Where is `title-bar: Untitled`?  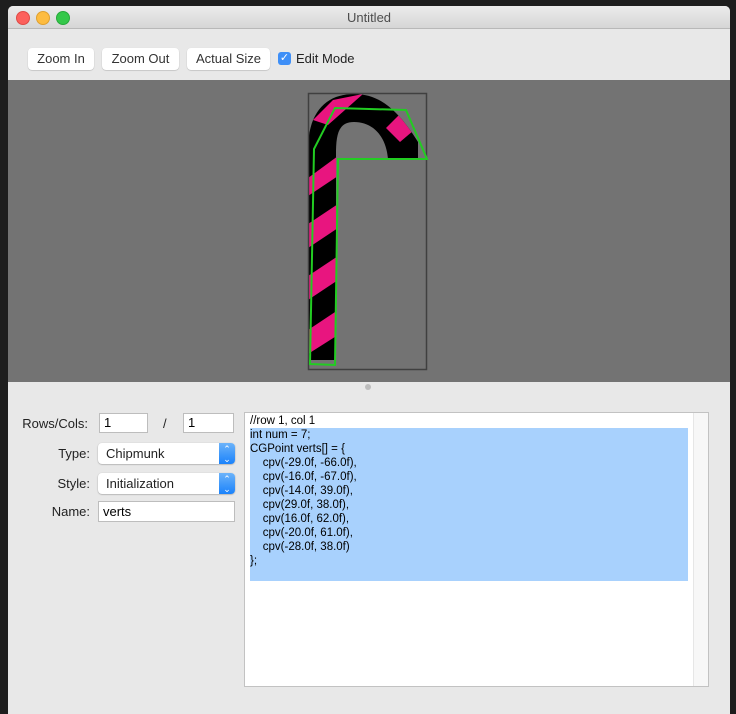 title-bar: Untitled is located at coordinates (369, 17).